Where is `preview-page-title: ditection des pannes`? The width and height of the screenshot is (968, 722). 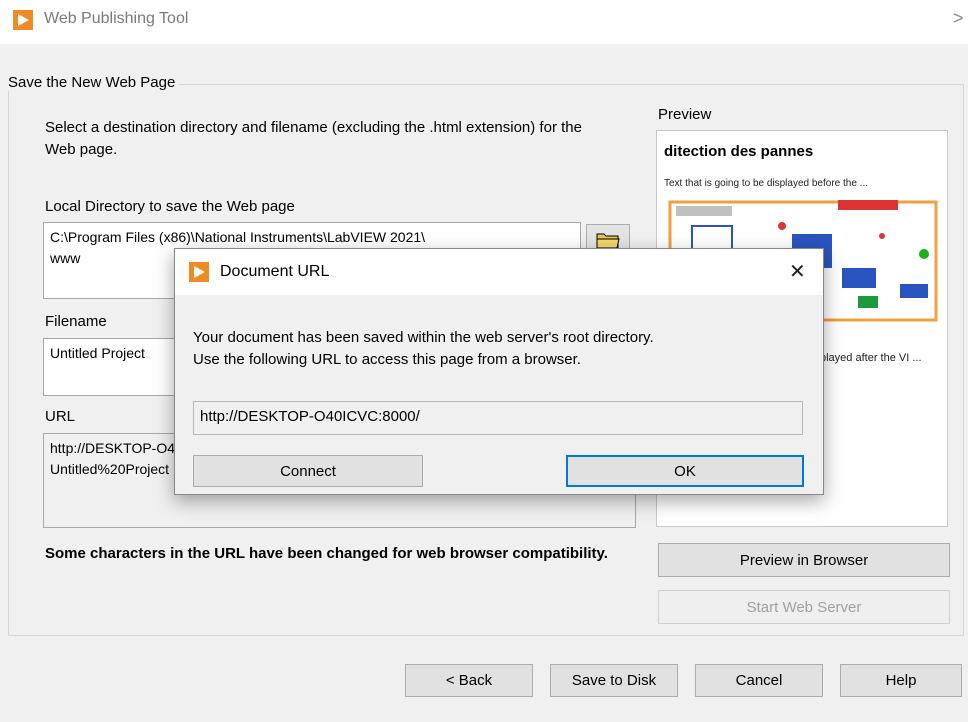
preview-page-title: ditection des pannes is located at coordinates (739, 151).